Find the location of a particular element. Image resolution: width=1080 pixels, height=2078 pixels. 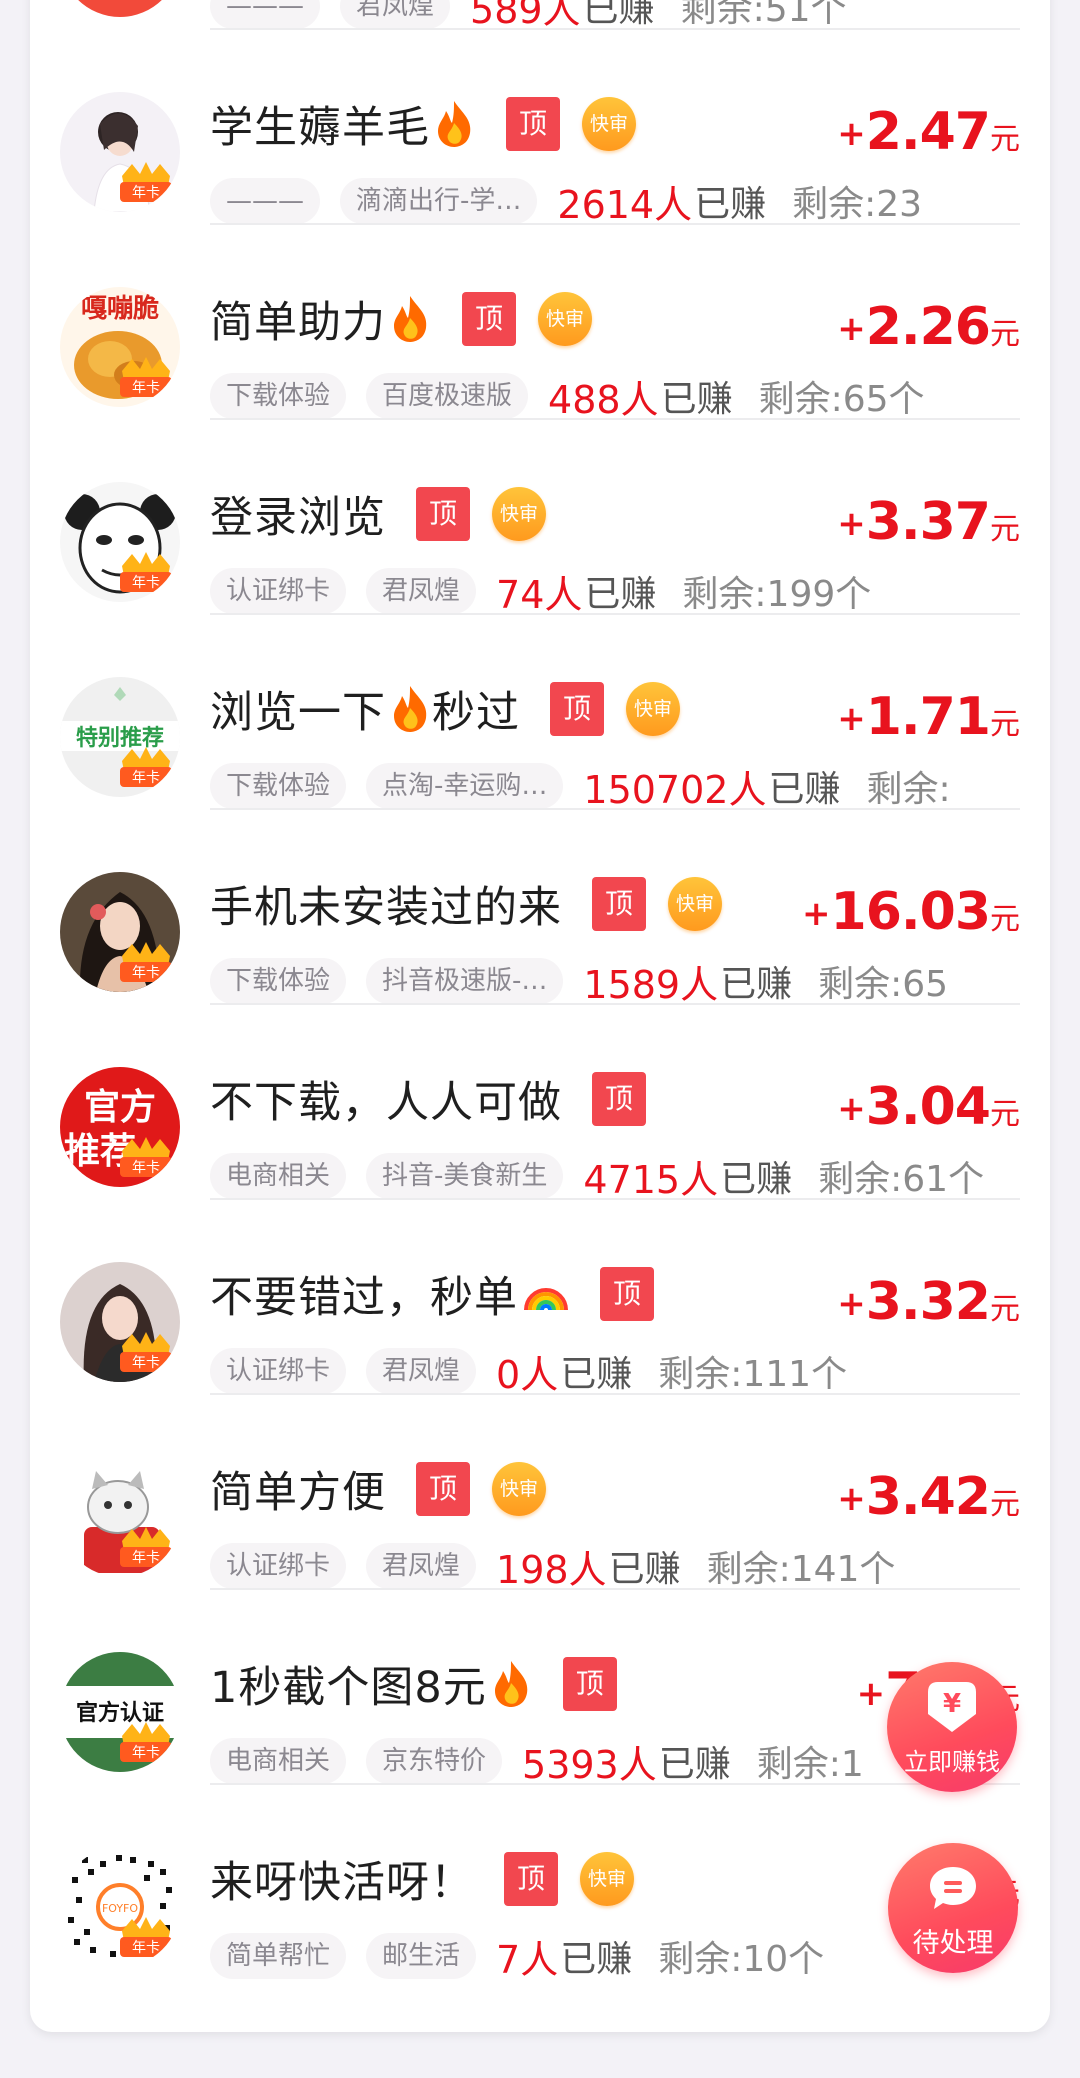

earned-count: 488人 is located at coordinates (603, 399).